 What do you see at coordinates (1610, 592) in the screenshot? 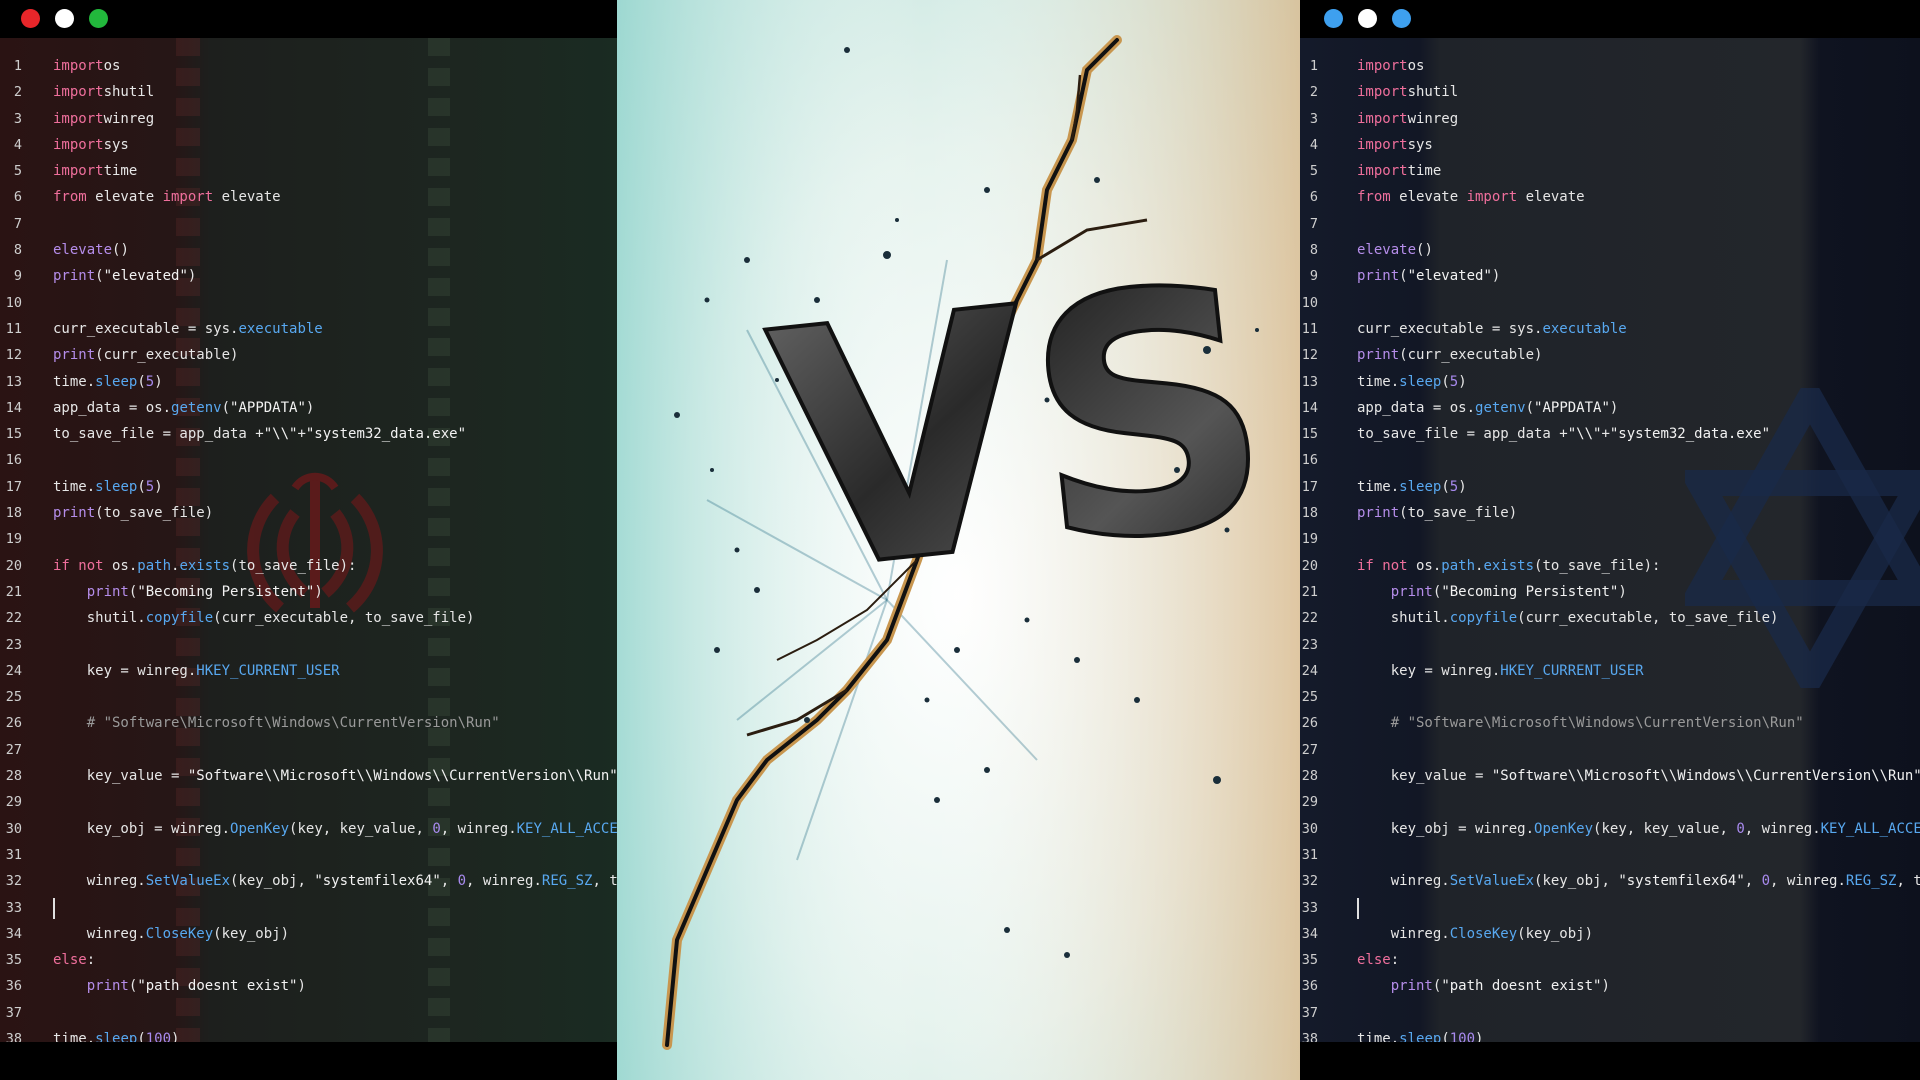
I see `right-code-line: 21 print("Becoming Persistent")` at bounding box center [1610, 592].